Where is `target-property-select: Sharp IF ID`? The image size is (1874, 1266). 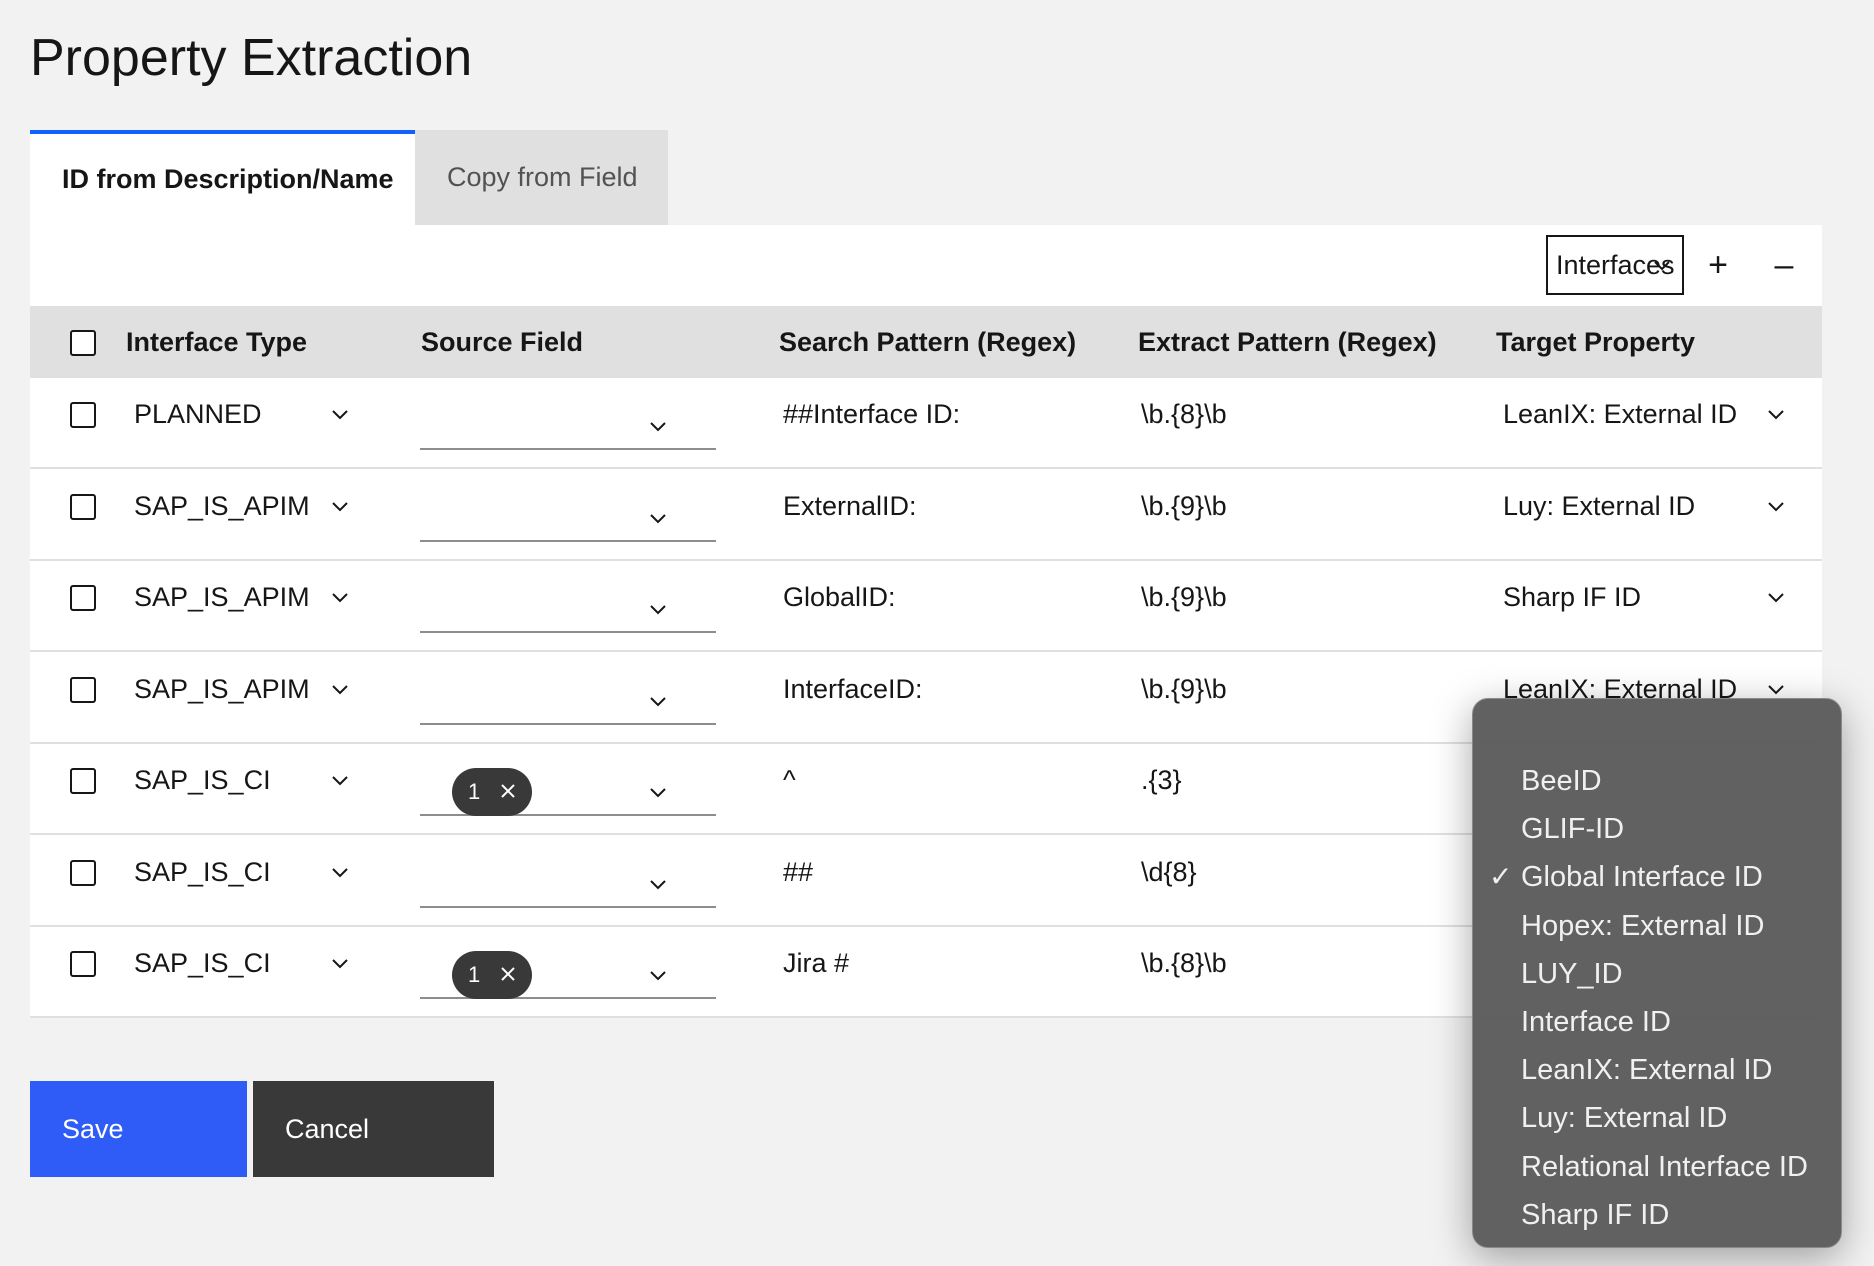
target-property-select: Sharp IF ID is located at coordinates (1572, 597).